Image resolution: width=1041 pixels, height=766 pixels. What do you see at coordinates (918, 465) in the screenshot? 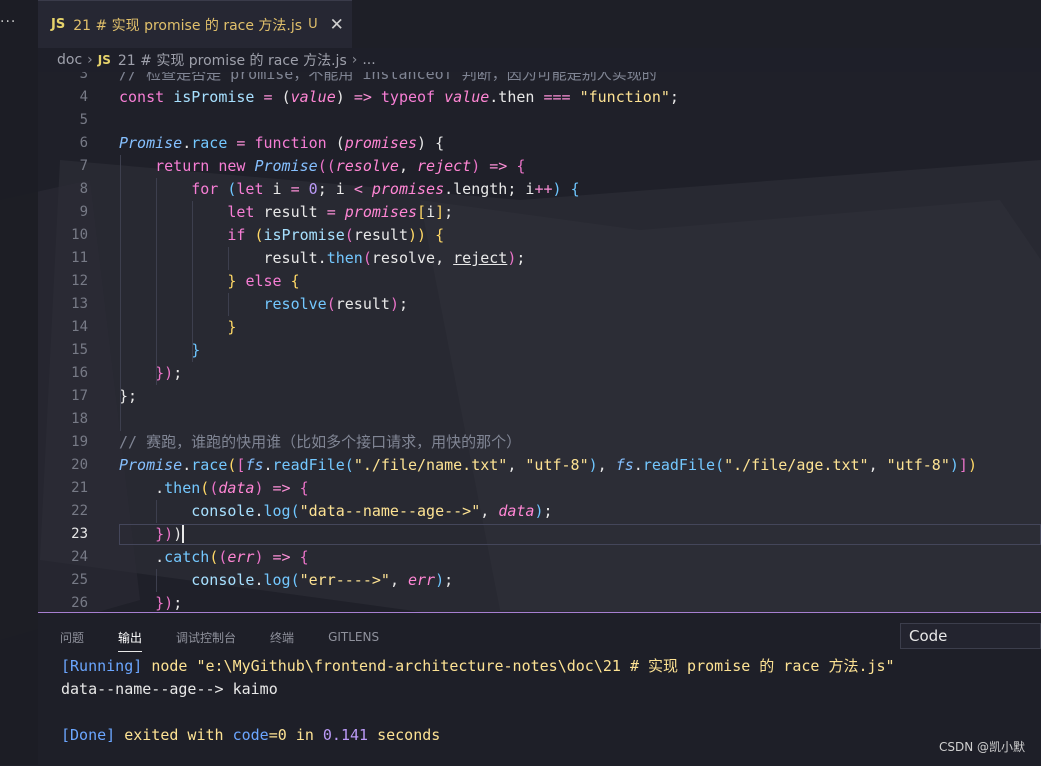
I see `code-token: "utf-8"` at bounding box center [918, 465].